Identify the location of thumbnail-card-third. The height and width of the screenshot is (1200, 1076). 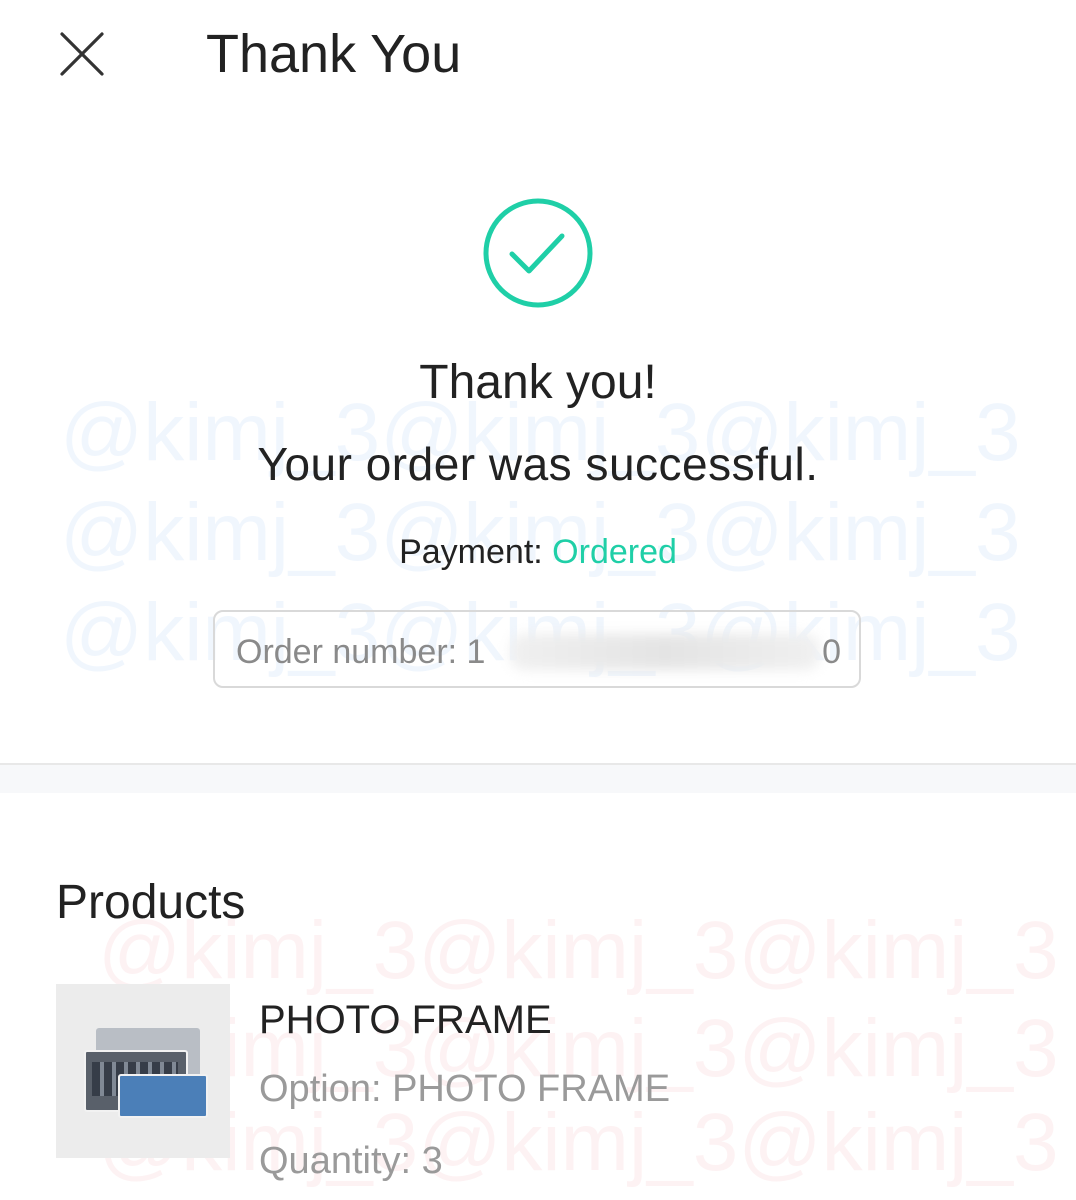
(163, 1096).